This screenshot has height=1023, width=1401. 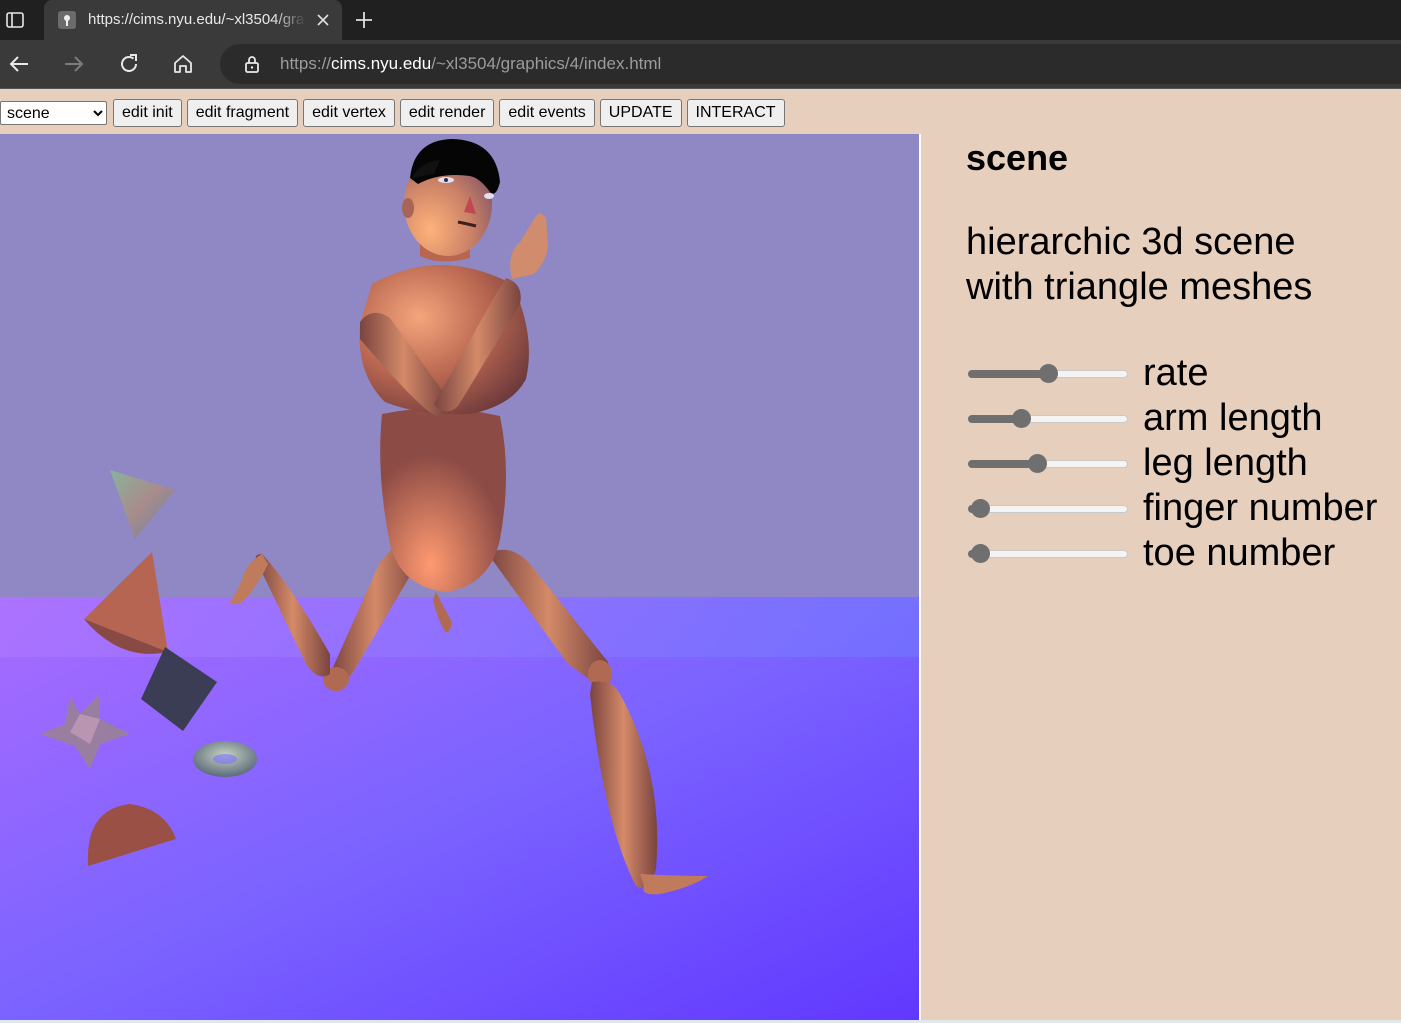 What do you see at coordinates (74, 64) in the screenshot?
I see `forward-icon` at bounding box center [74, 64].